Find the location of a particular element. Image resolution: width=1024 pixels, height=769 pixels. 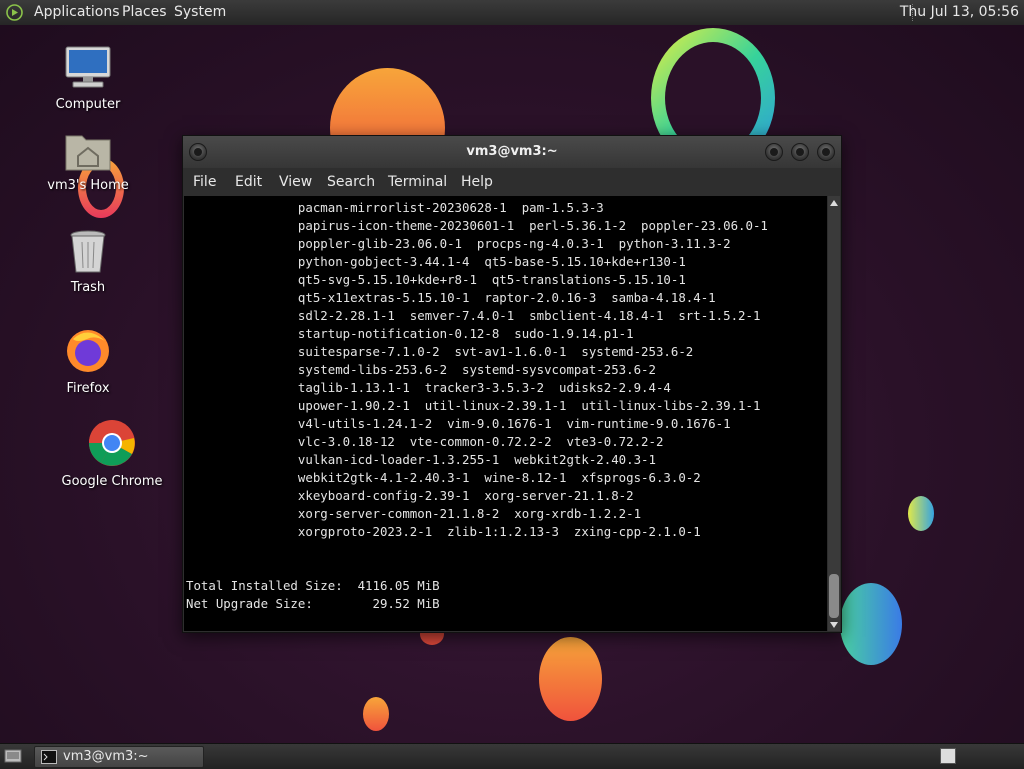

firefox-icon is located at coordinates (88, 351).